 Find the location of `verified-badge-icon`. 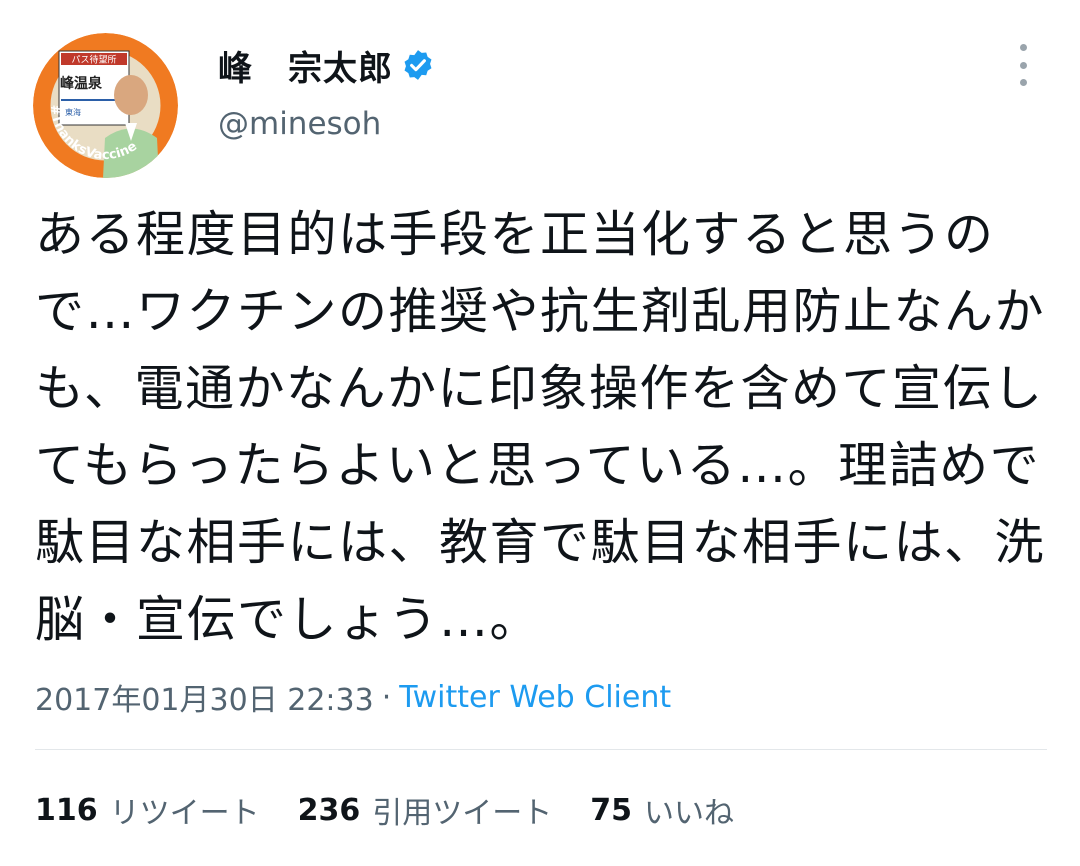

verified-badge-icon is located at coordinates (418, 65).